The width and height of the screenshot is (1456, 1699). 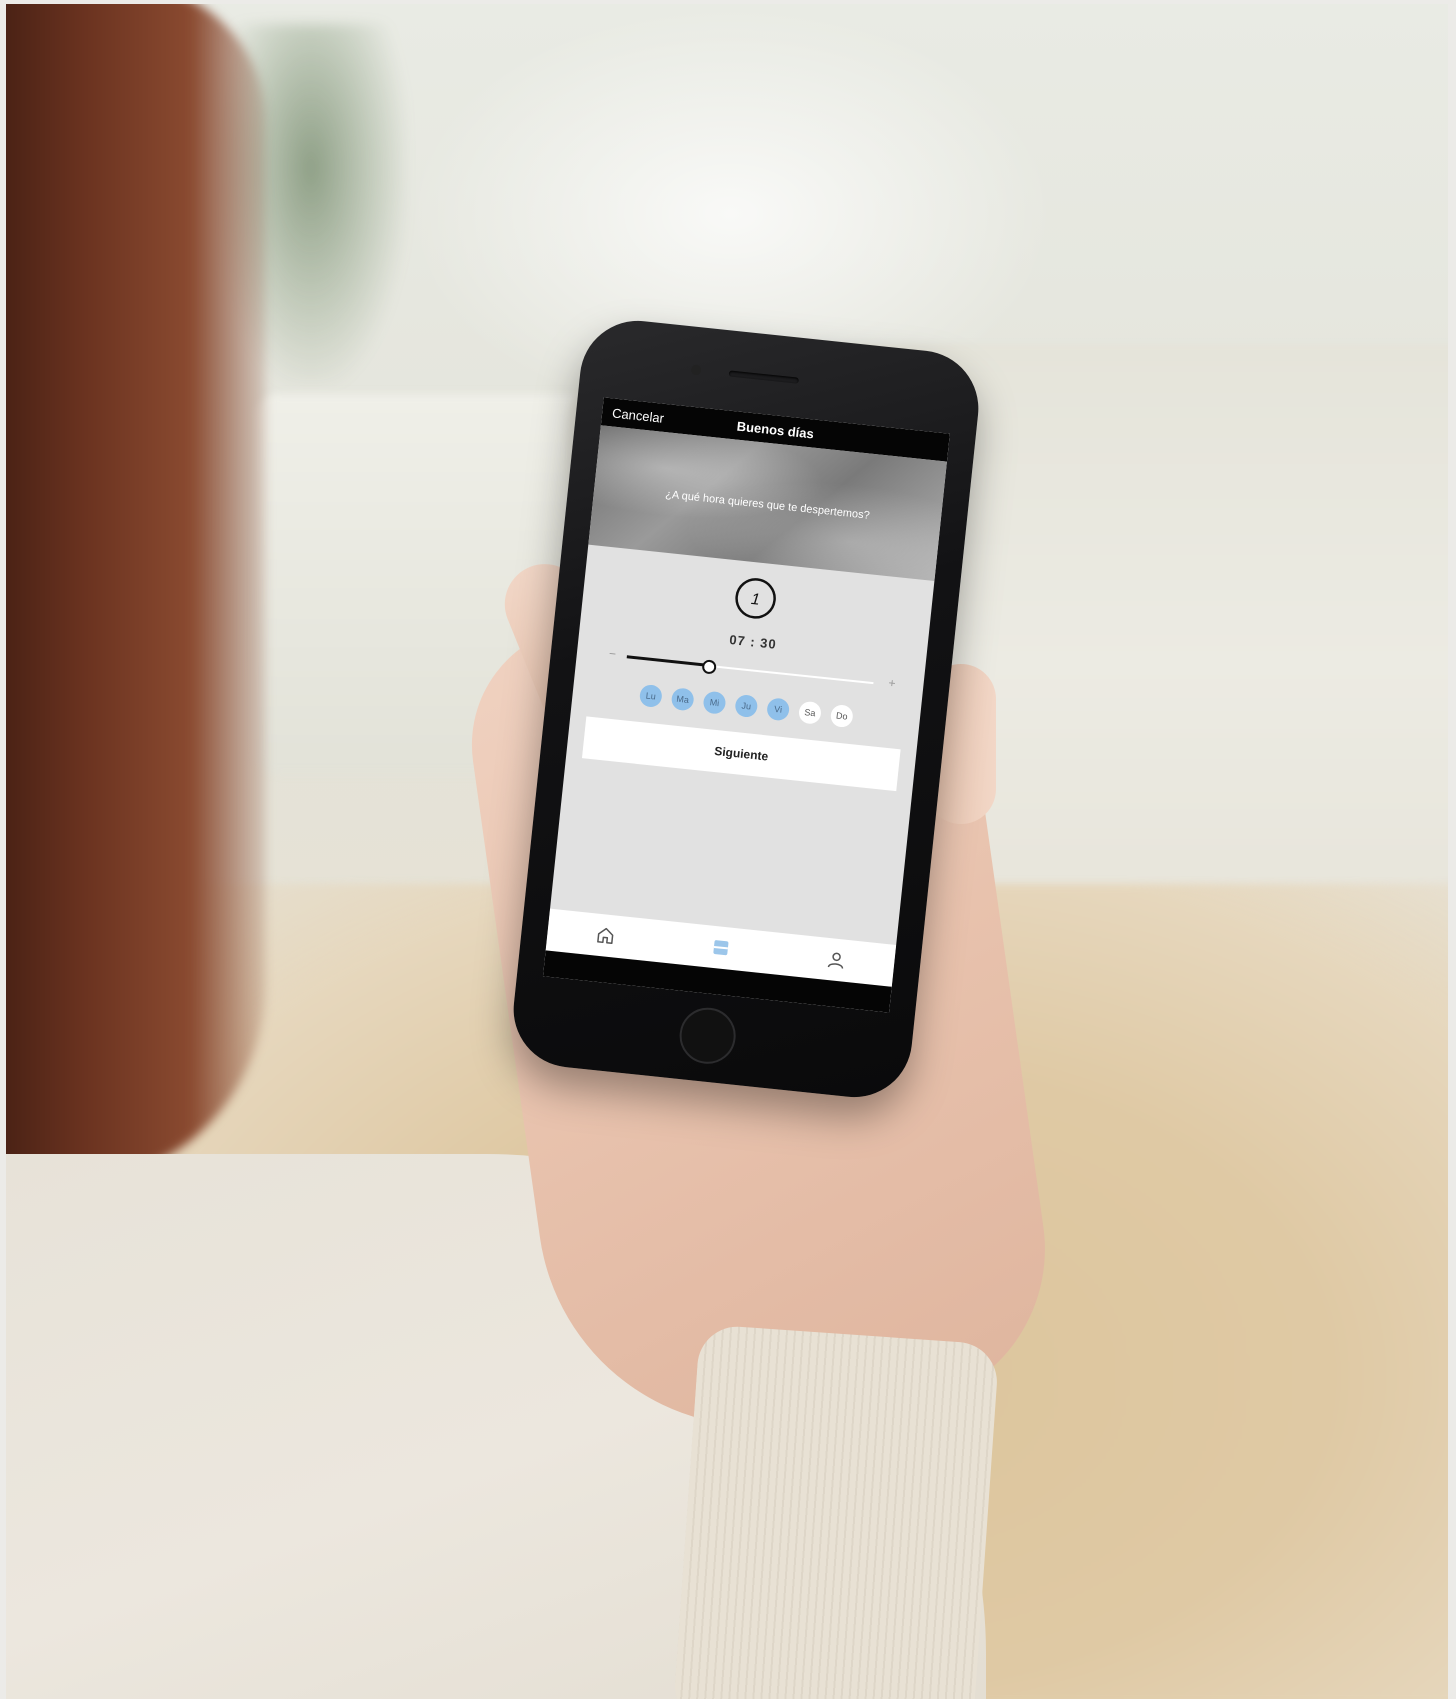 I want to click on sleeve, so click(x=836, y=1511).